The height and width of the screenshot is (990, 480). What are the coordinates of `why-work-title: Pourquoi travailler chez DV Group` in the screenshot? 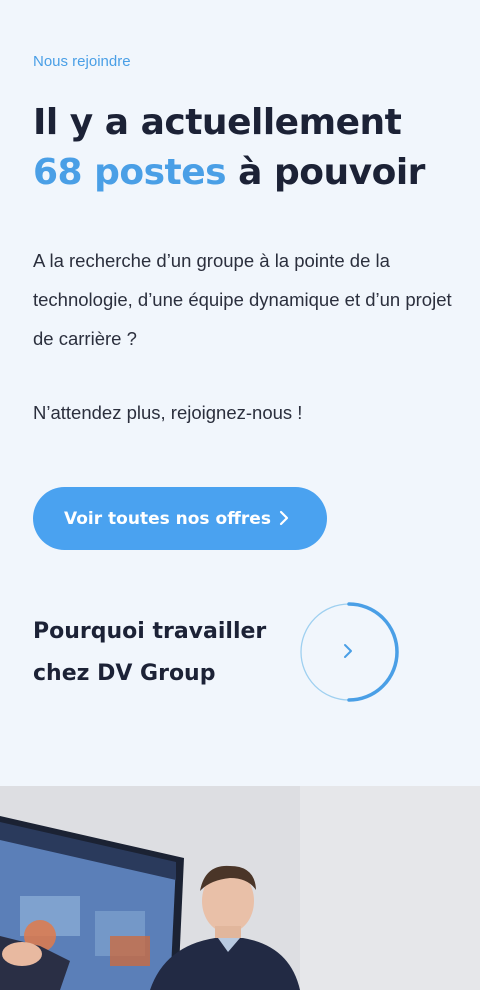 It's located at (150, 652).